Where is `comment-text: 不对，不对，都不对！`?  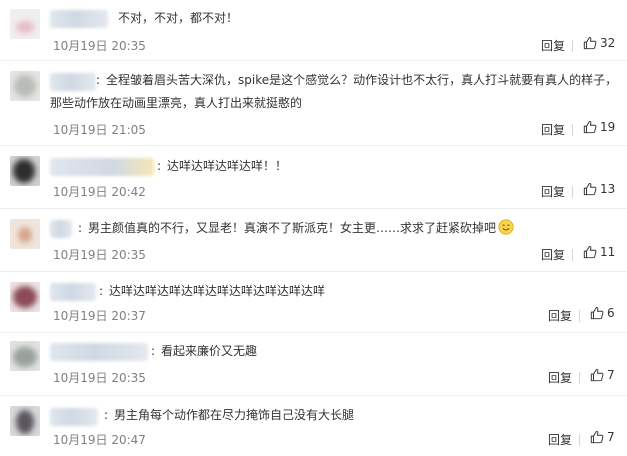 comment-text: 不对，不对，都不对！ is located at coordinates (178, 18).